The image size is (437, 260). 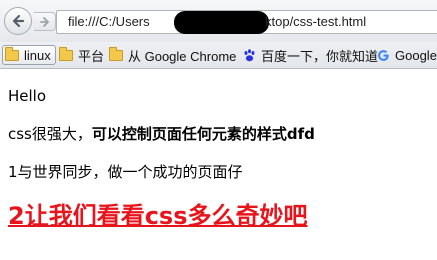 I want to click on bookmark-baidu: 百度一下，你就知道, so click(x=310, y=55).